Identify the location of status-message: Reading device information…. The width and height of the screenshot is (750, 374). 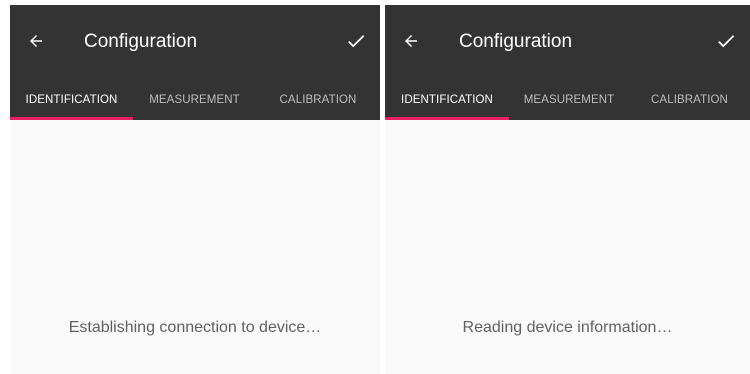
(567, 327).